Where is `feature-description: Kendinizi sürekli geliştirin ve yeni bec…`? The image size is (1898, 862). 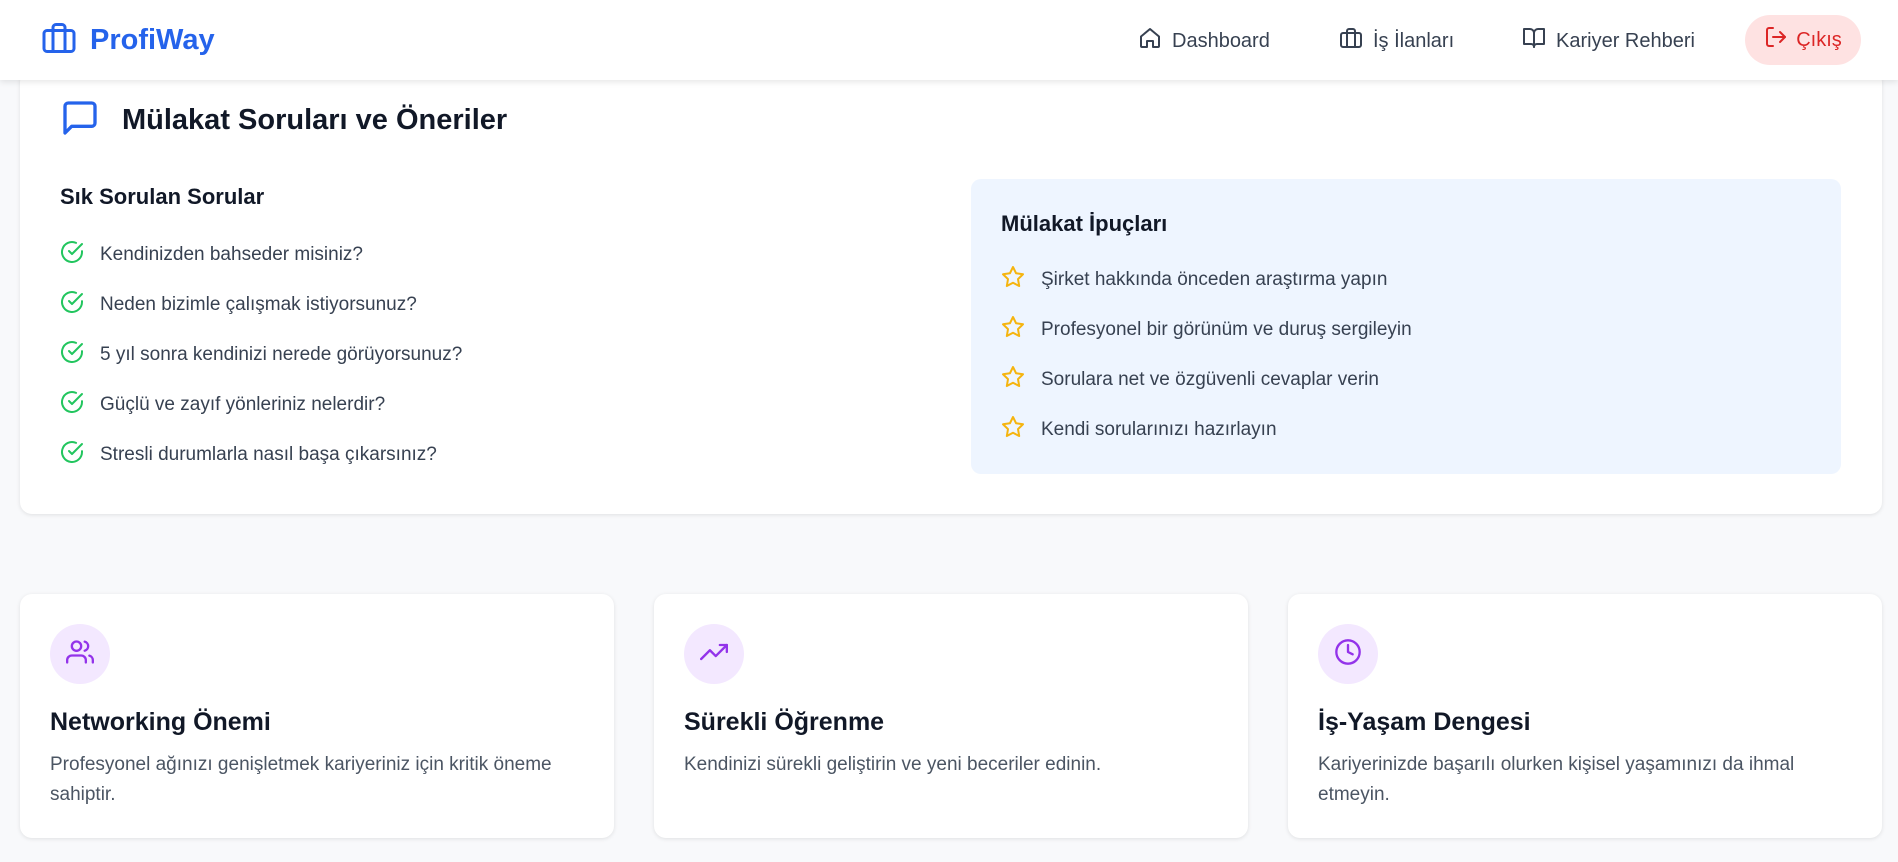
feature-description: Kendinizi sürekli geliştirin ve yeni bec… is located at coordinates (893, 764).